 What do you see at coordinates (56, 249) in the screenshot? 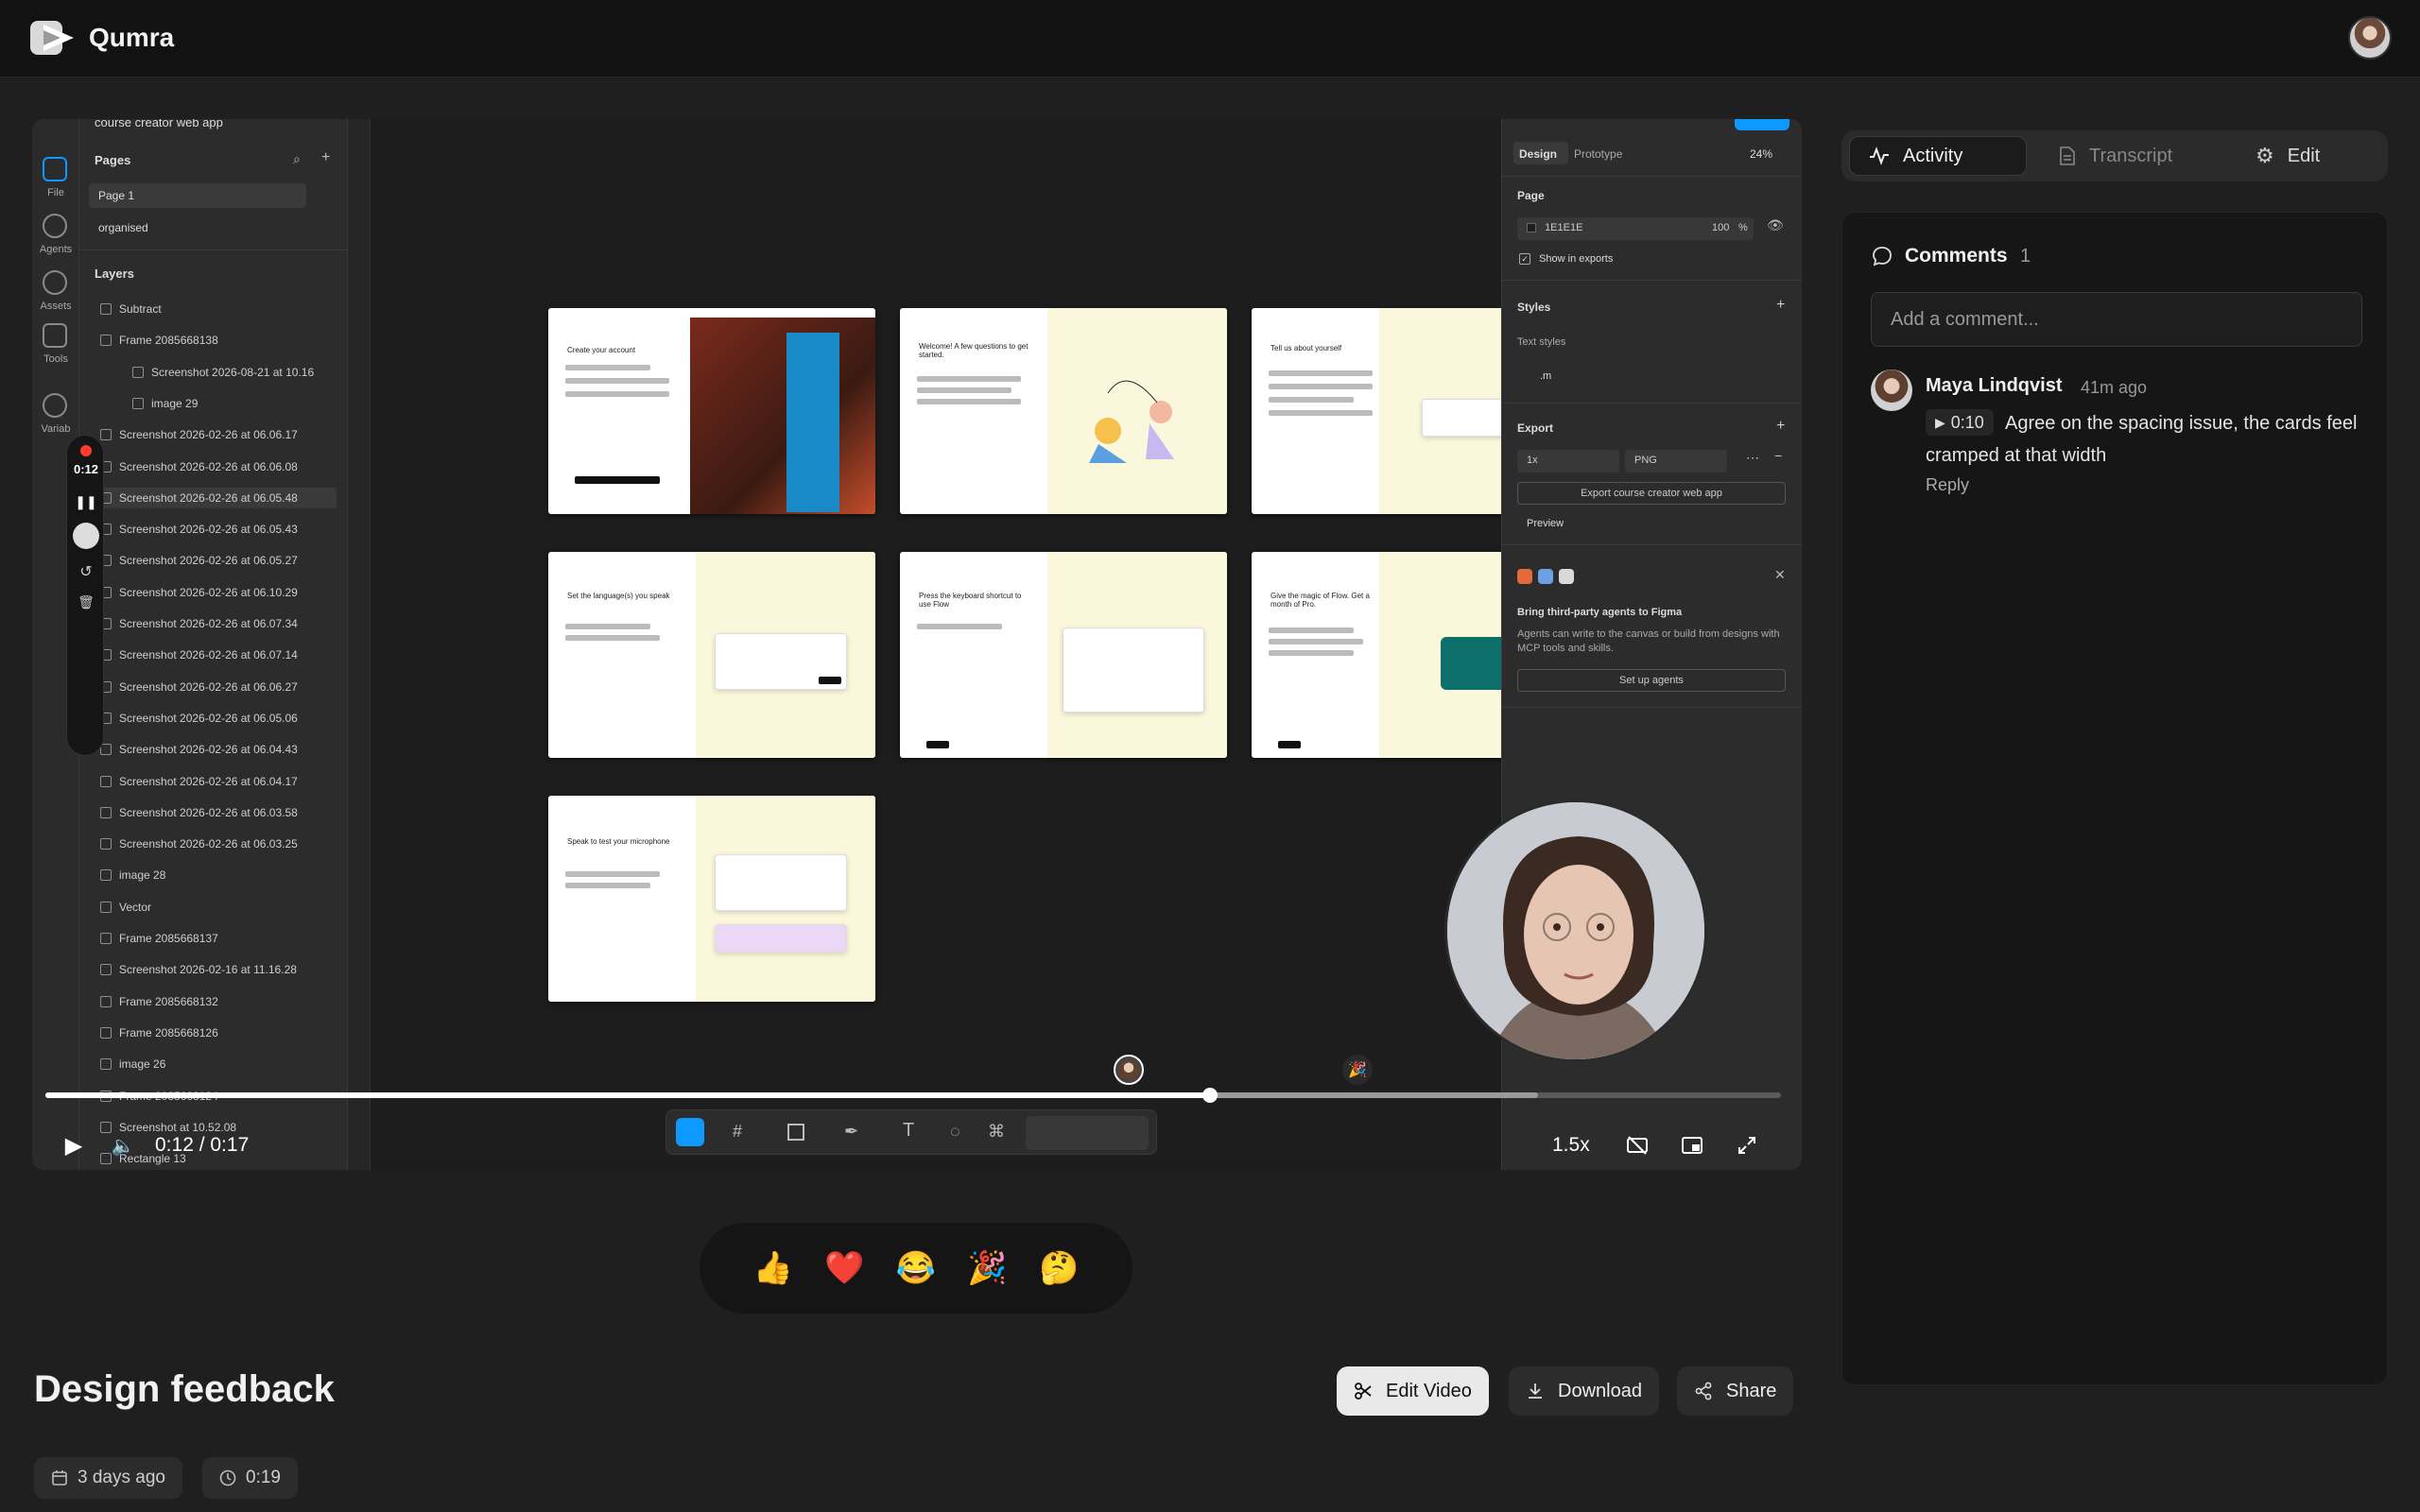
I see `rail-label: Agents` at bounding box center [56, 249].